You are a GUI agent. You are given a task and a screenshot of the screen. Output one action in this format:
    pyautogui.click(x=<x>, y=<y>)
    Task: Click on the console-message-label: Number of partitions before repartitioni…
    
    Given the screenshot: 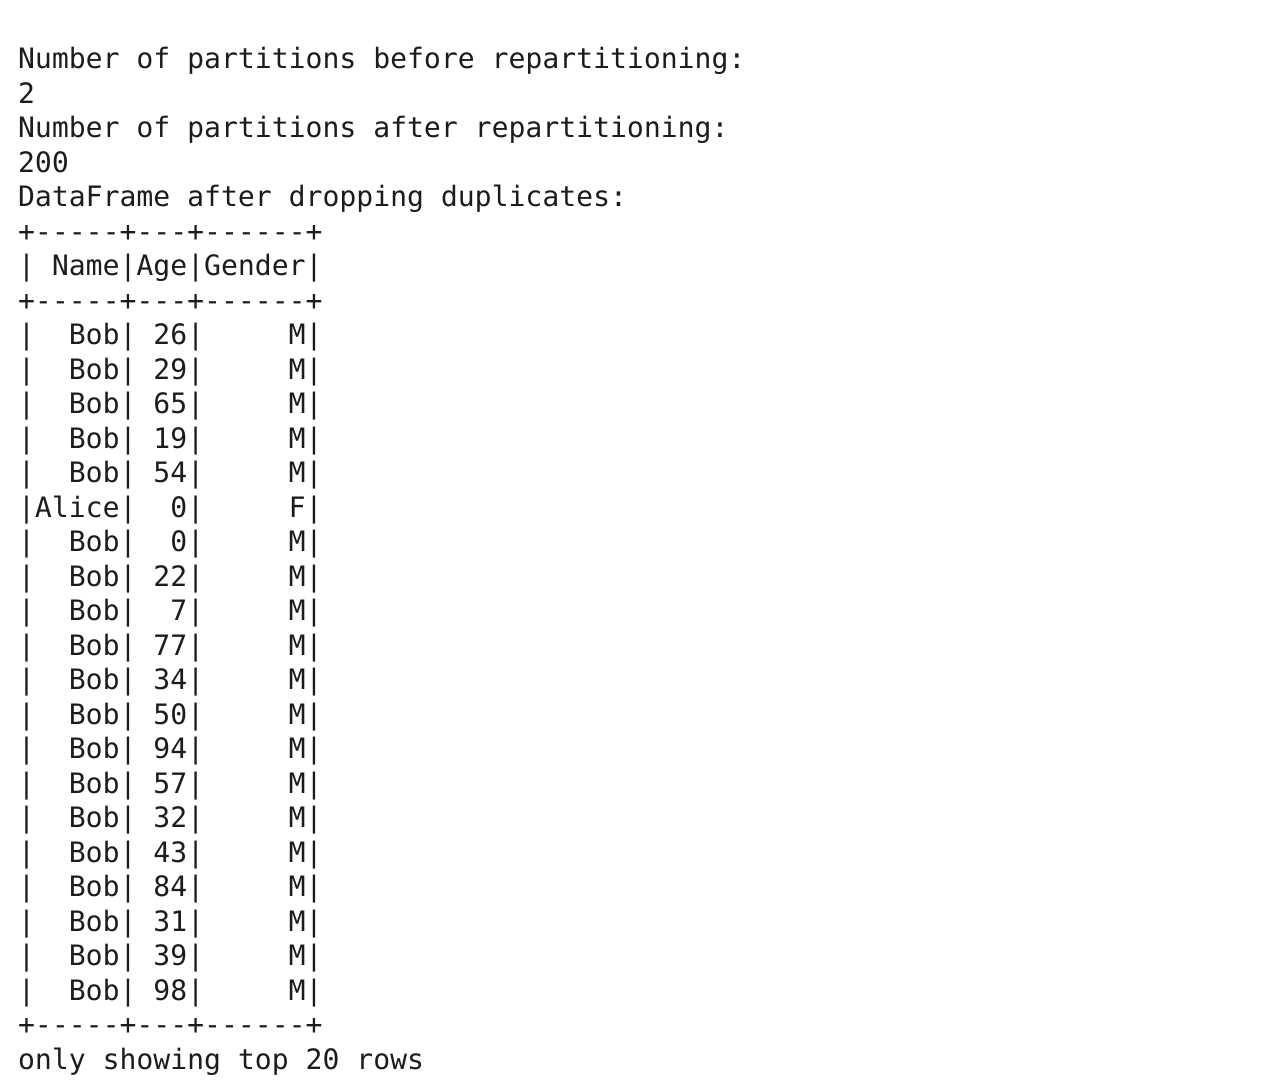 What is the action you would take?
    pyautogui.click(x=382, y=59)
    